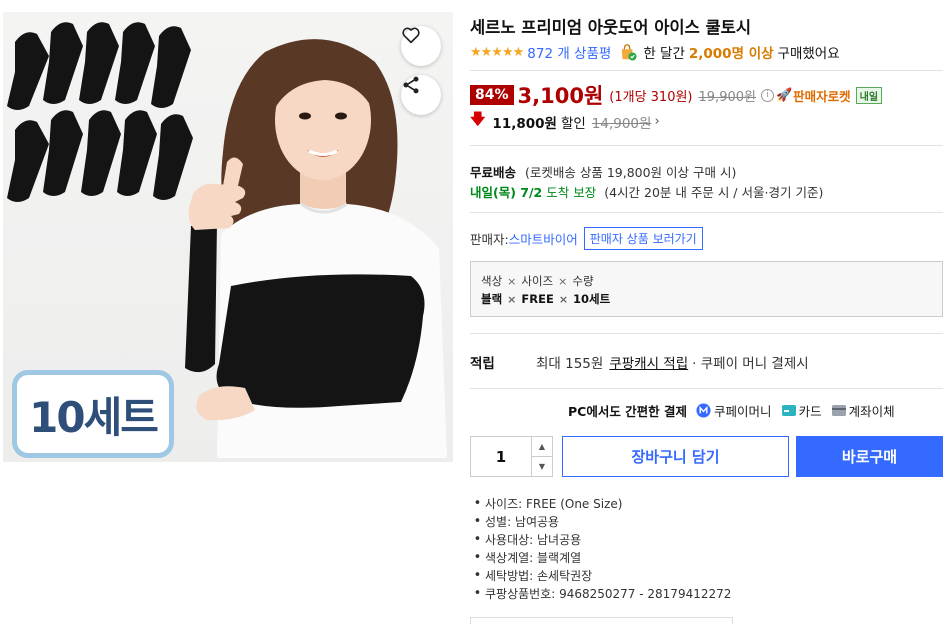 This screenshot has width=943, height=624. I want to click on attribute-item: 사용대상: 남녀공용, so click(600, 539).